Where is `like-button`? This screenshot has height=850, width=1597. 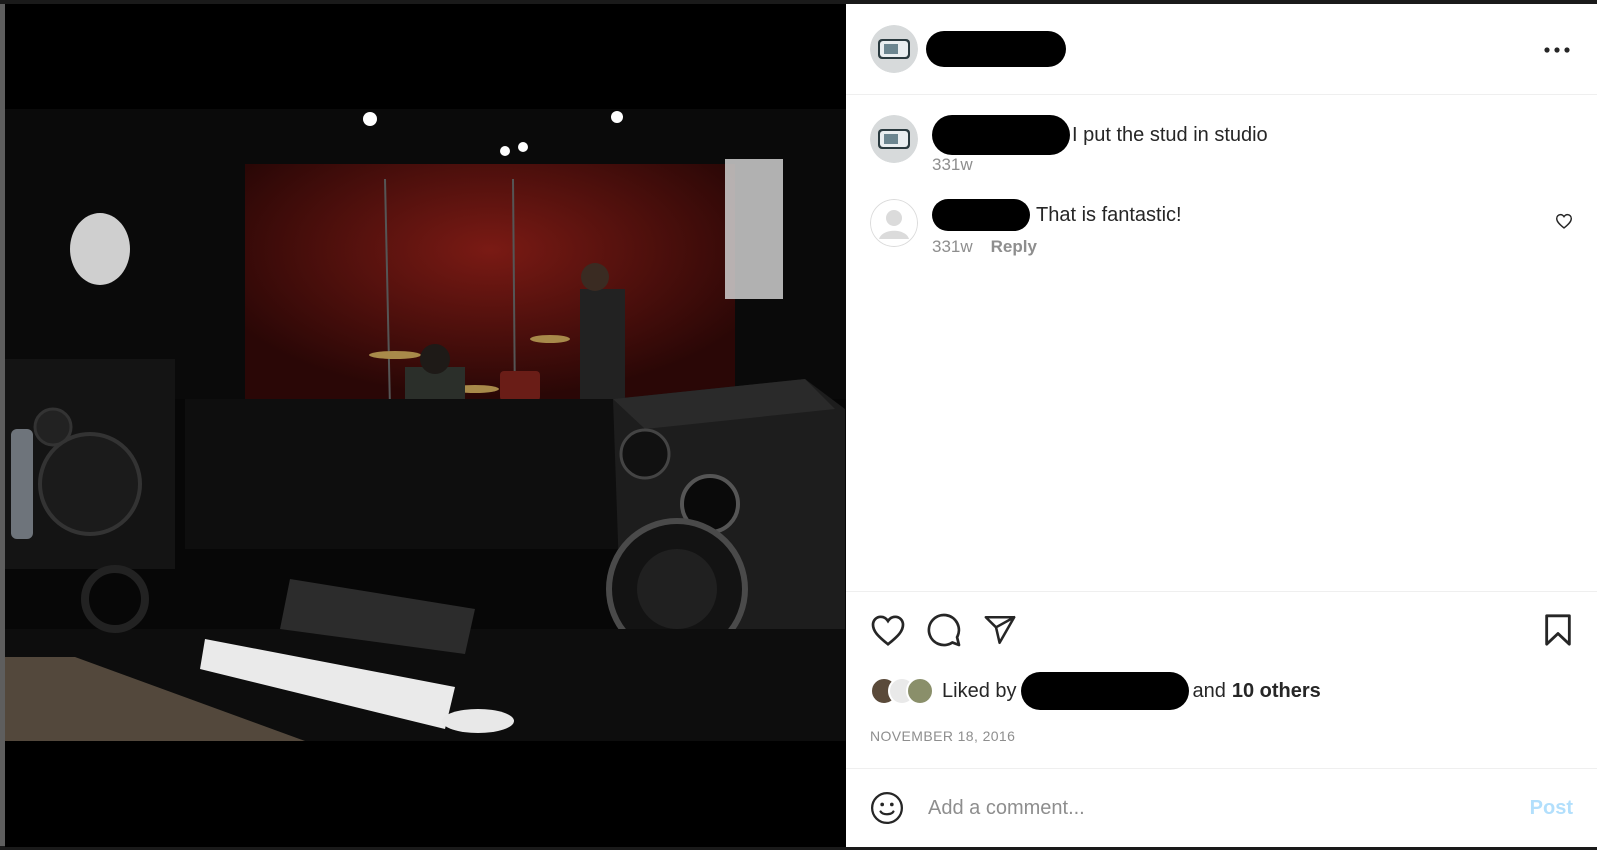
like-button is located at coordinates (888, 630).